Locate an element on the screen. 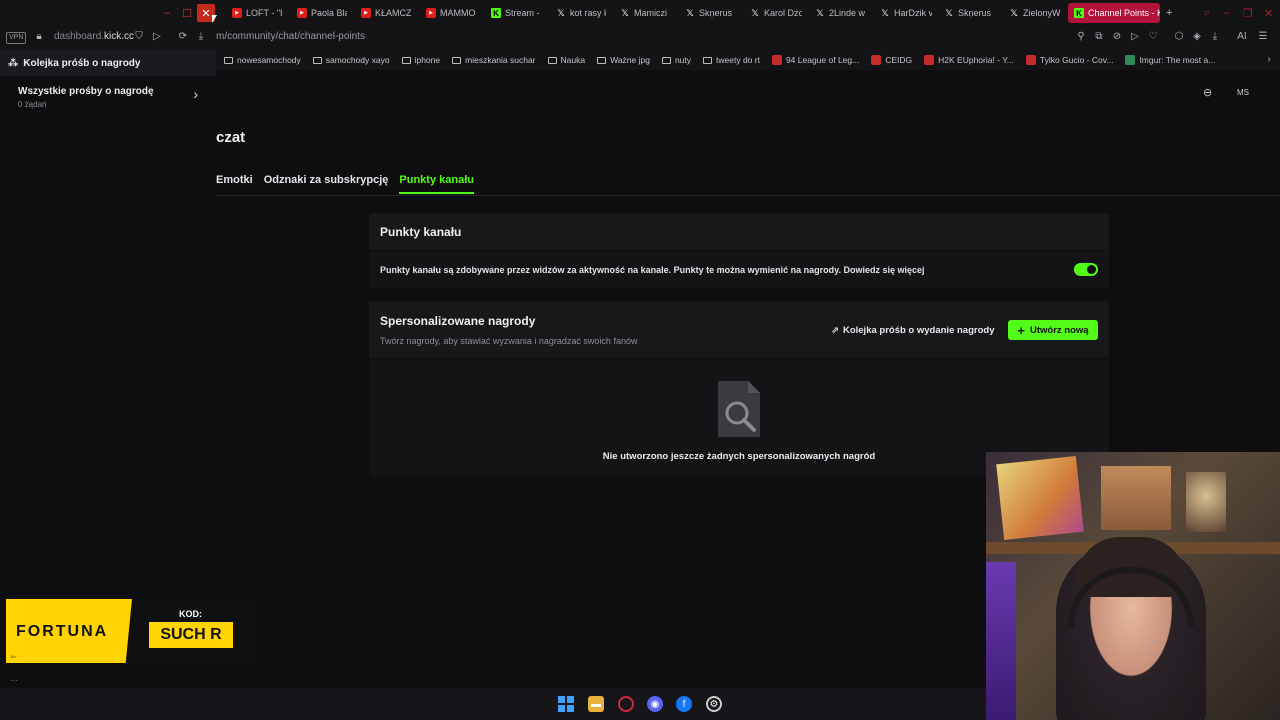  opera-browser-icon is located at coordinates (626, 704).